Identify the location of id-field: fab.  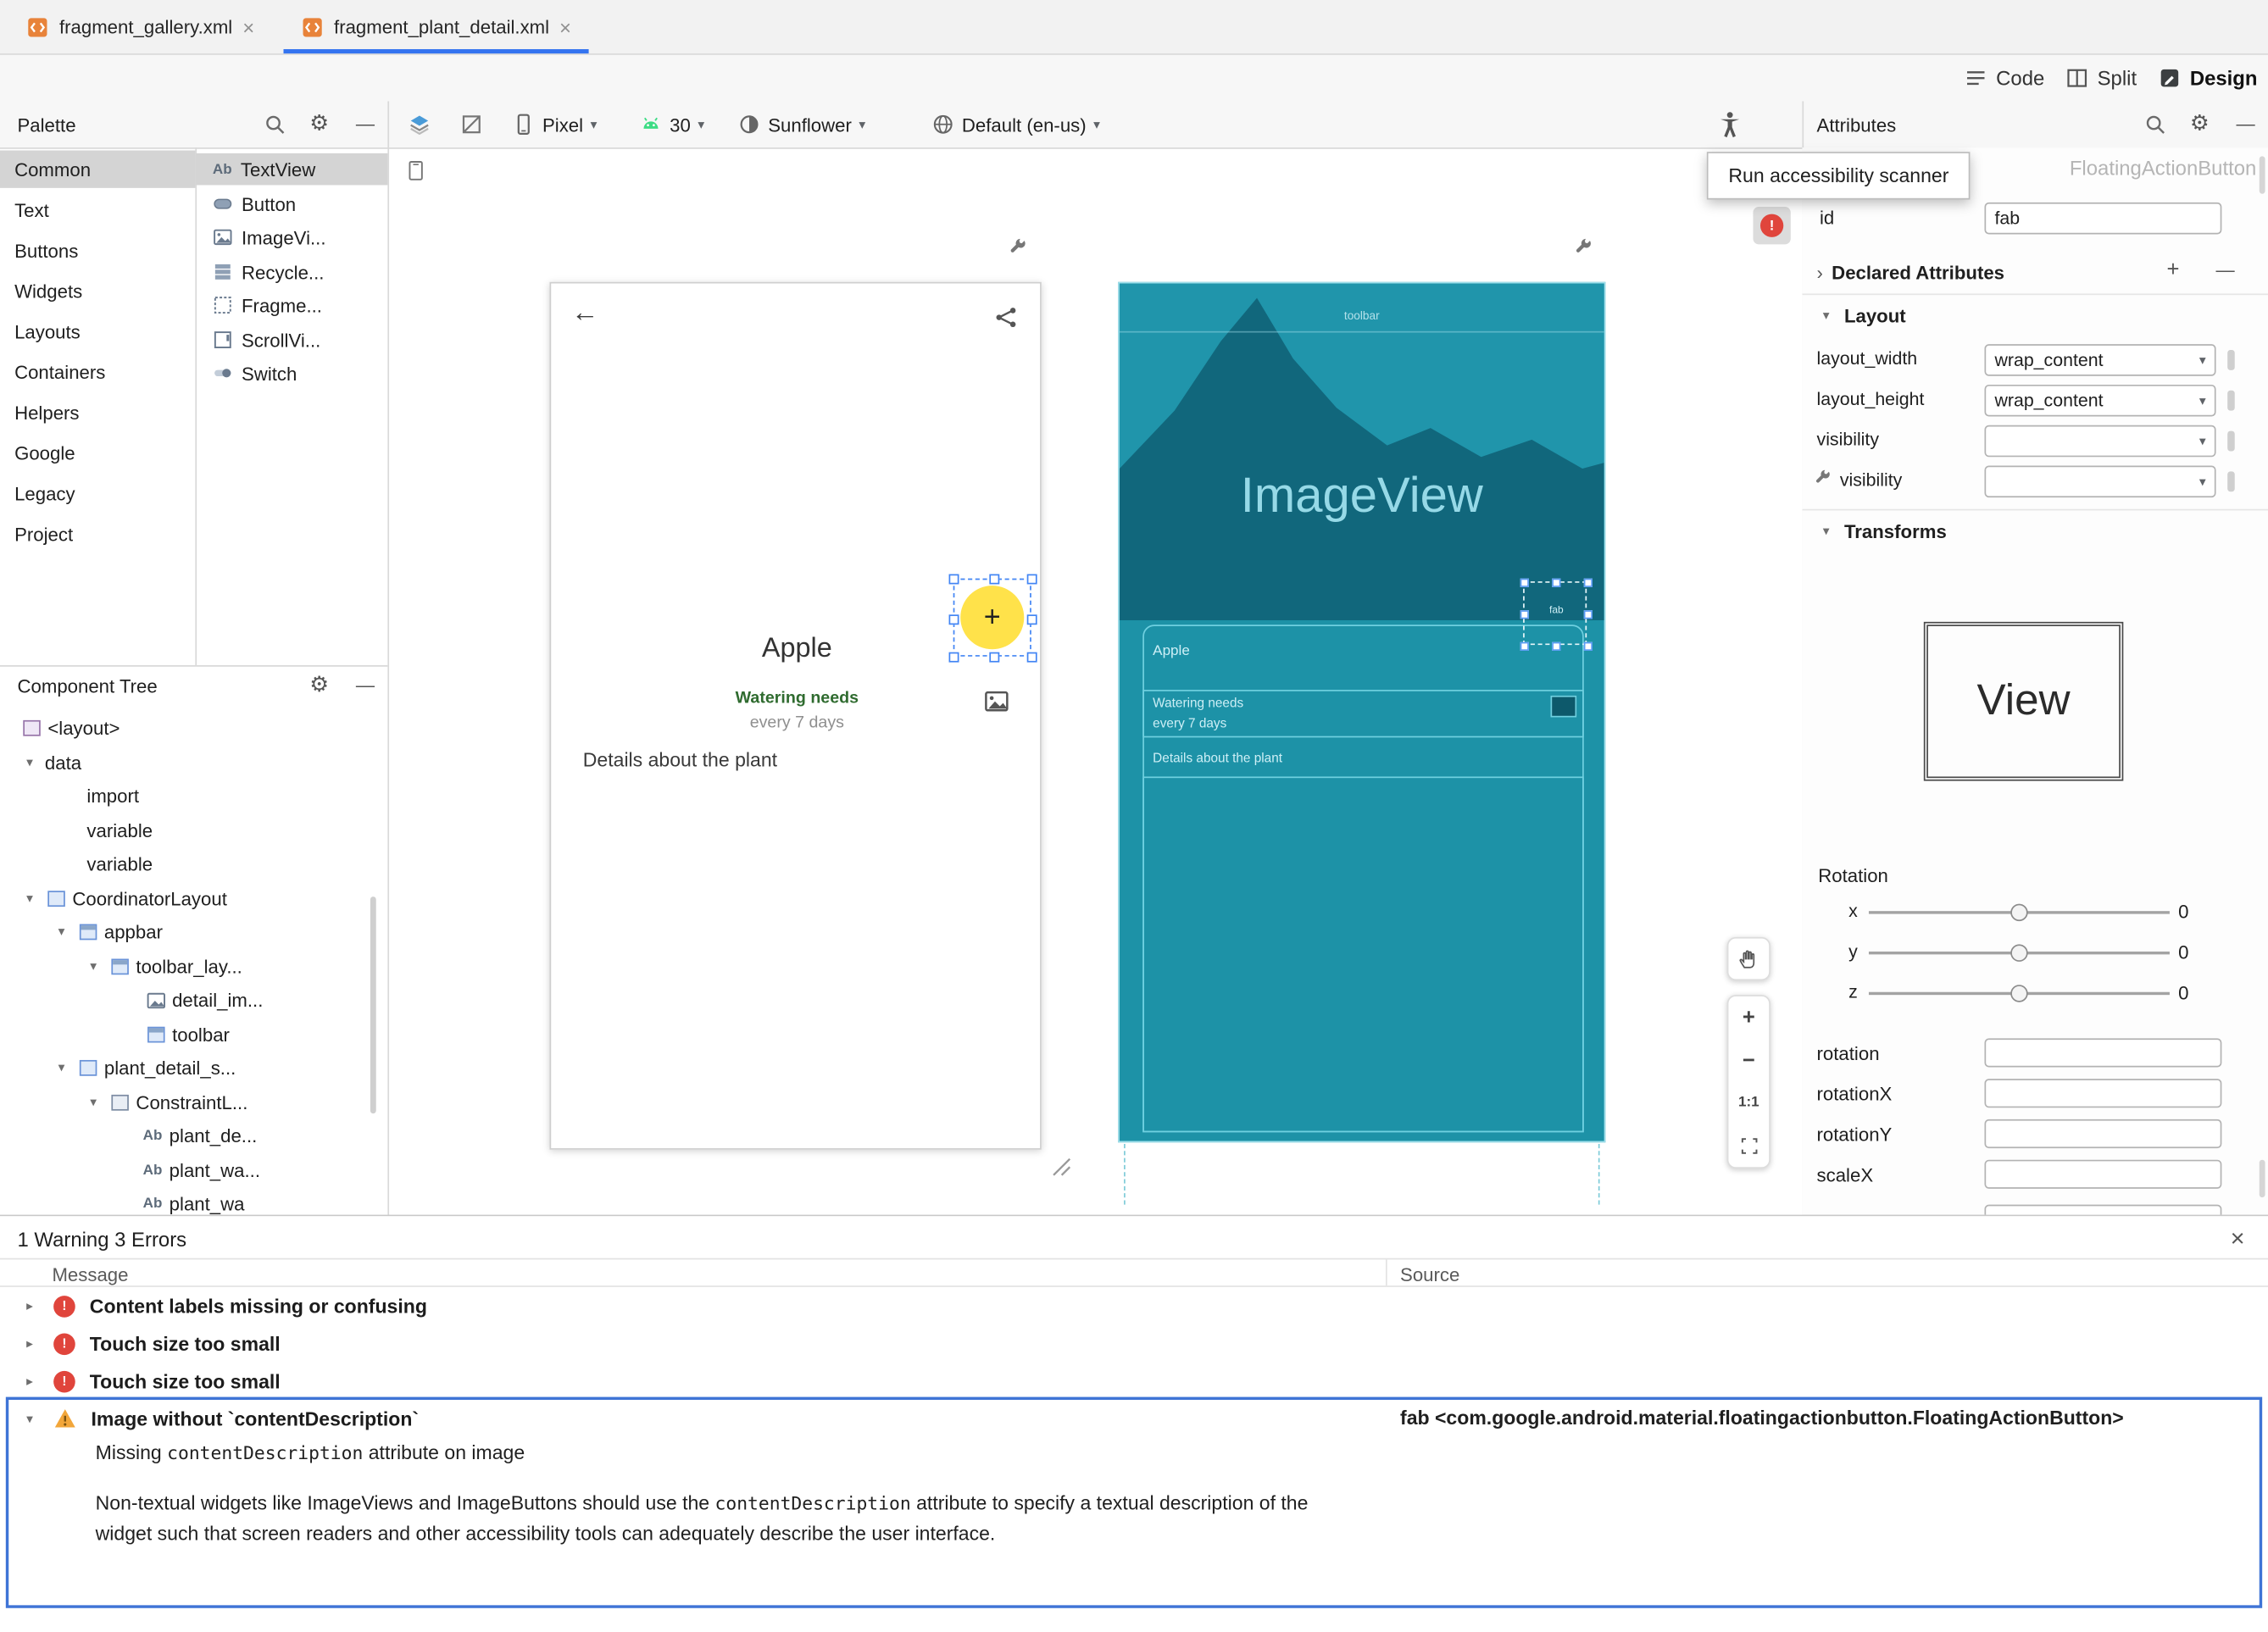
(2103, 218).